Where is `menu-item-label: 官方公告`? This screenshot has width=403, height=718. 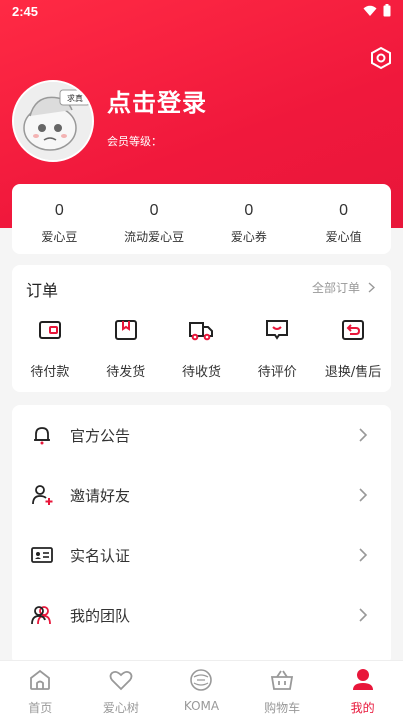 menu-item-label: 官方公告 is located at coordinates (100, 435).